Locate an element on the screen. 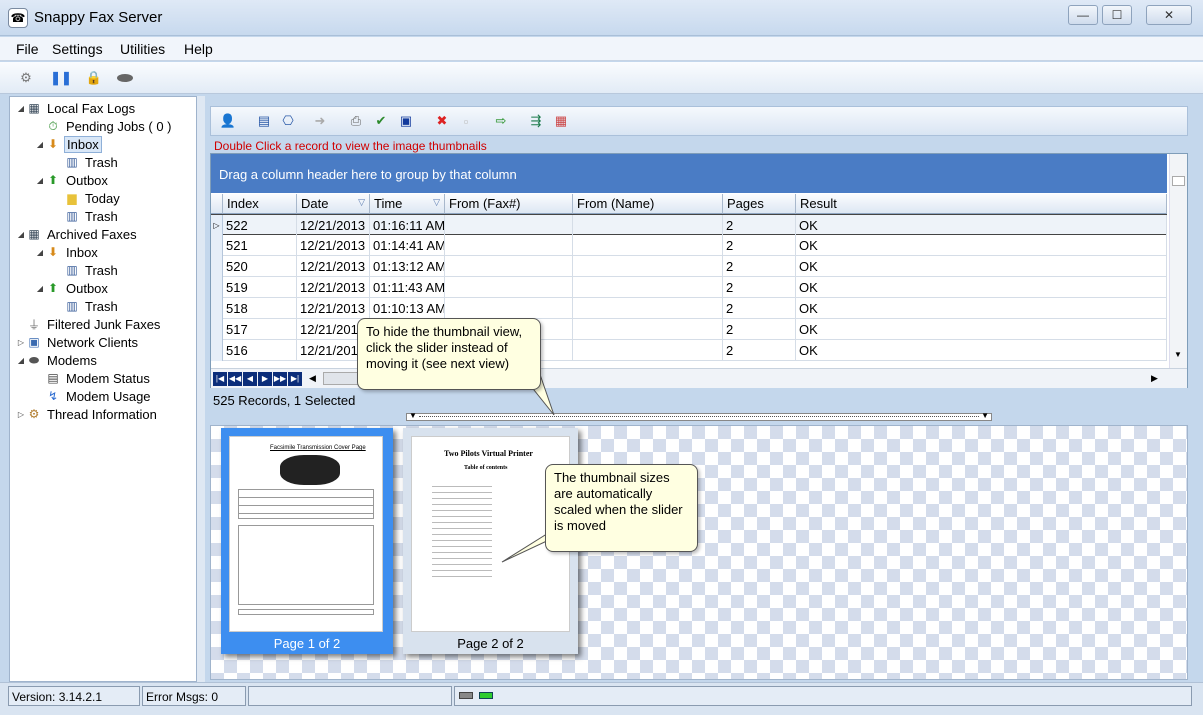 The height and width of the screenshot is (715, 1203). menu-help: Help is located at coordinates (198, 49).